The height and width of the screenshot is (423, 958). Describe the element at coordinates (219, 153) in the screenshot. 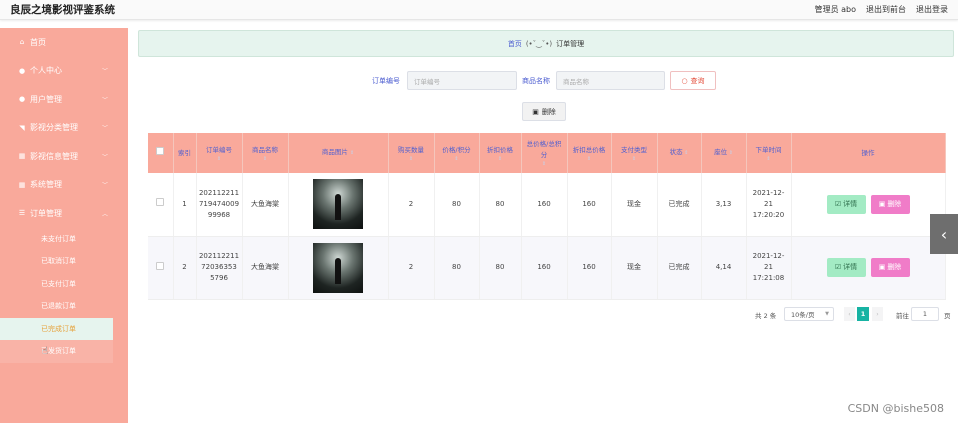

I see `column-header: 订单编号 ⇕` at that location.